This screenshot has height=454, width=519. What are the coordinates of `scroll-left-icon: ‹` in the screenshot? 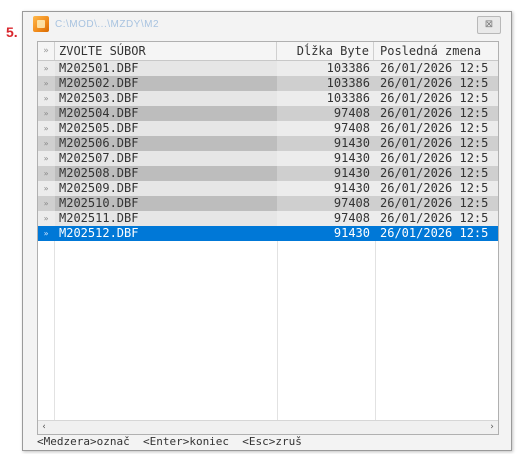 It's located at (44, 427).